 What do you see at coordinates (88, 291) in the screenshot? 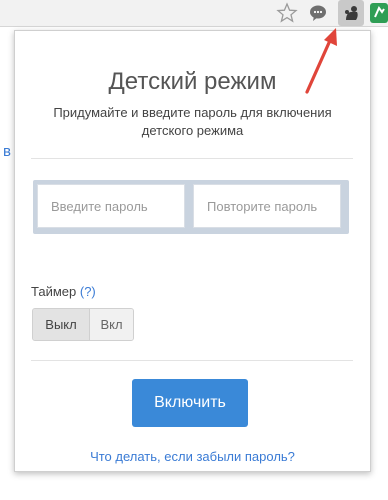
I see `timer-help-link: (?)` at bounding box center [88, 291].